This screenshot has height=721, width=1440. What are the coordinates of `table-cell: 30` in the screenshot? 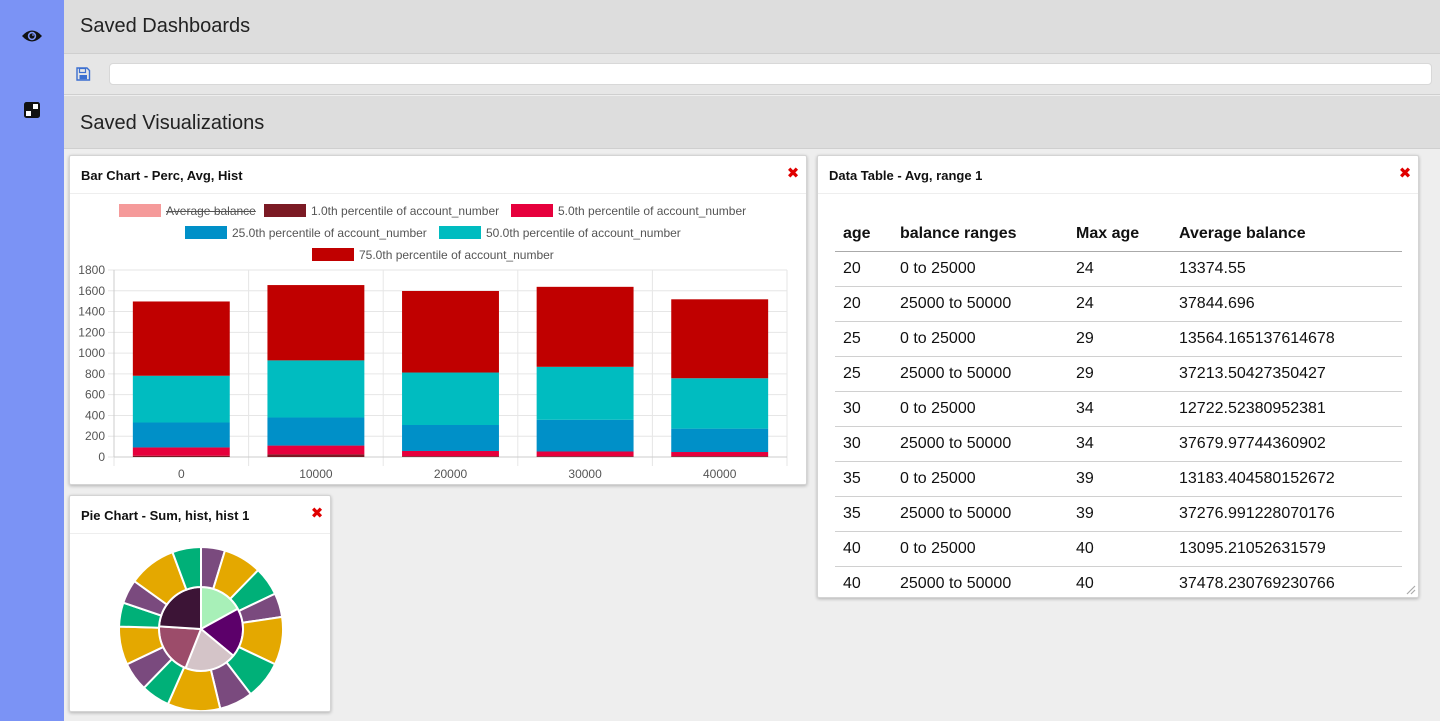 It's located at (863, 409).